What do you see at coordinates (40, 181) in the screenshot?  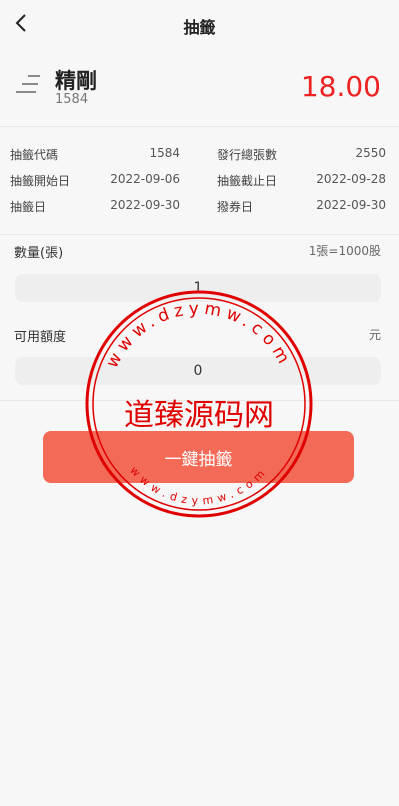 I see `info-label-start: 抽籤開始日` at bounding box center [40, 181].